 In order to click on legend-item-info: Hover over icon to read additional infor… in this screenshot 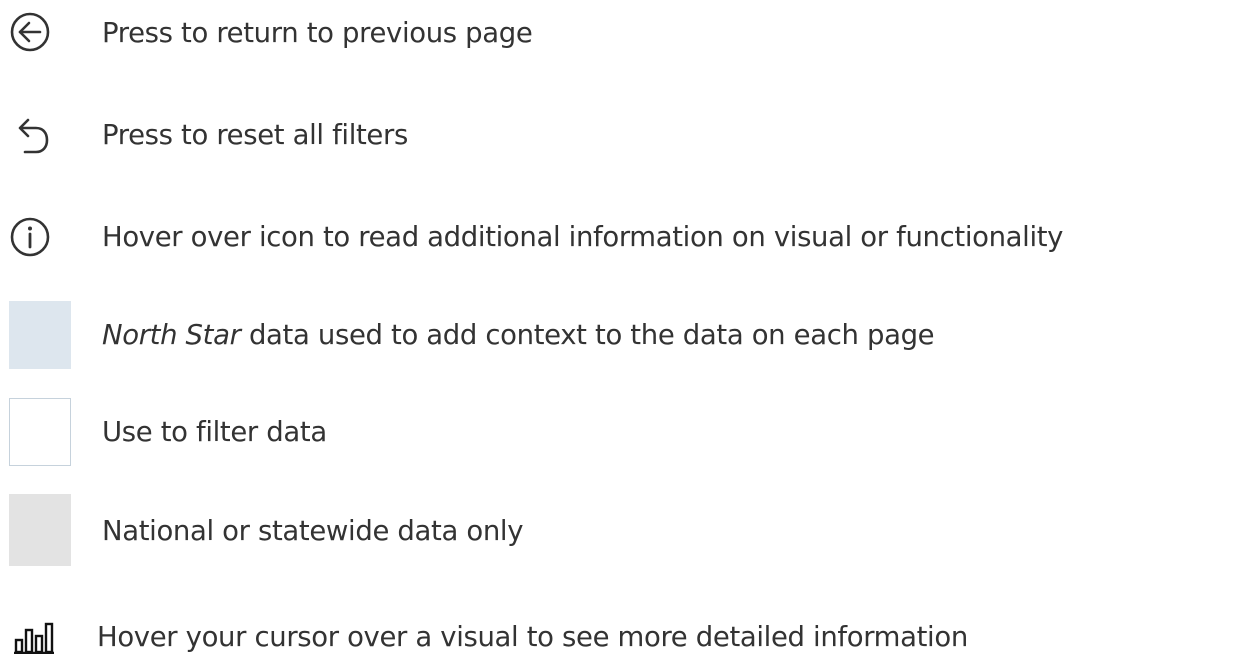, I will do `click(626, 235)`.